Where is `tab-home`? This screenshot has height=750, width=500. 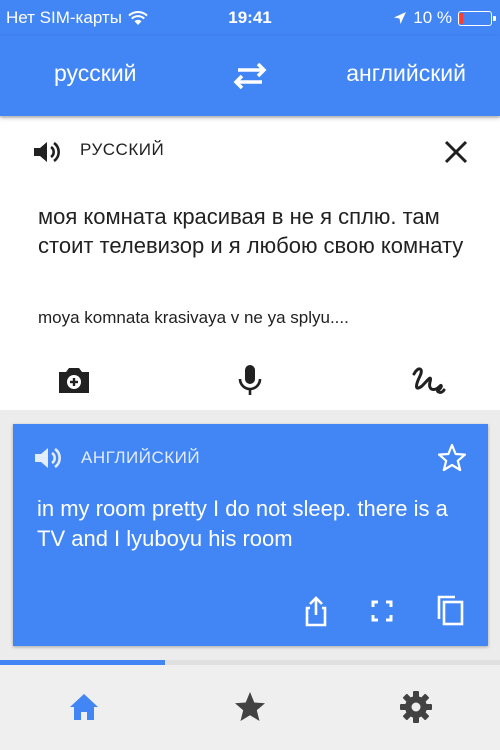 tab-home is located at coordinates (84, 707).